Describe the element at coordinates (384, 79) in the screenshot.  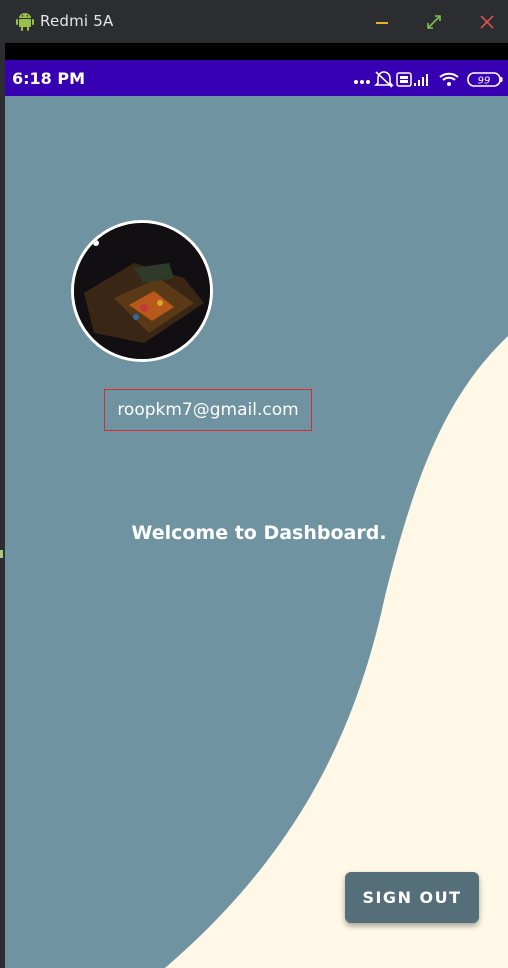
I see `notifications-off-icon` at that location.